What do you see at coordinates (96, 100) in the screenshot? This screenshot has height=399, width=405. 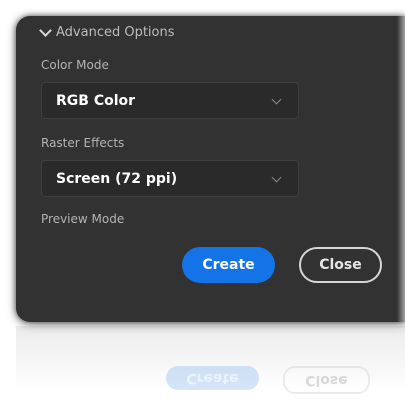 I see `color-mode-value: RGB Color` at bounding box center [96, 100].